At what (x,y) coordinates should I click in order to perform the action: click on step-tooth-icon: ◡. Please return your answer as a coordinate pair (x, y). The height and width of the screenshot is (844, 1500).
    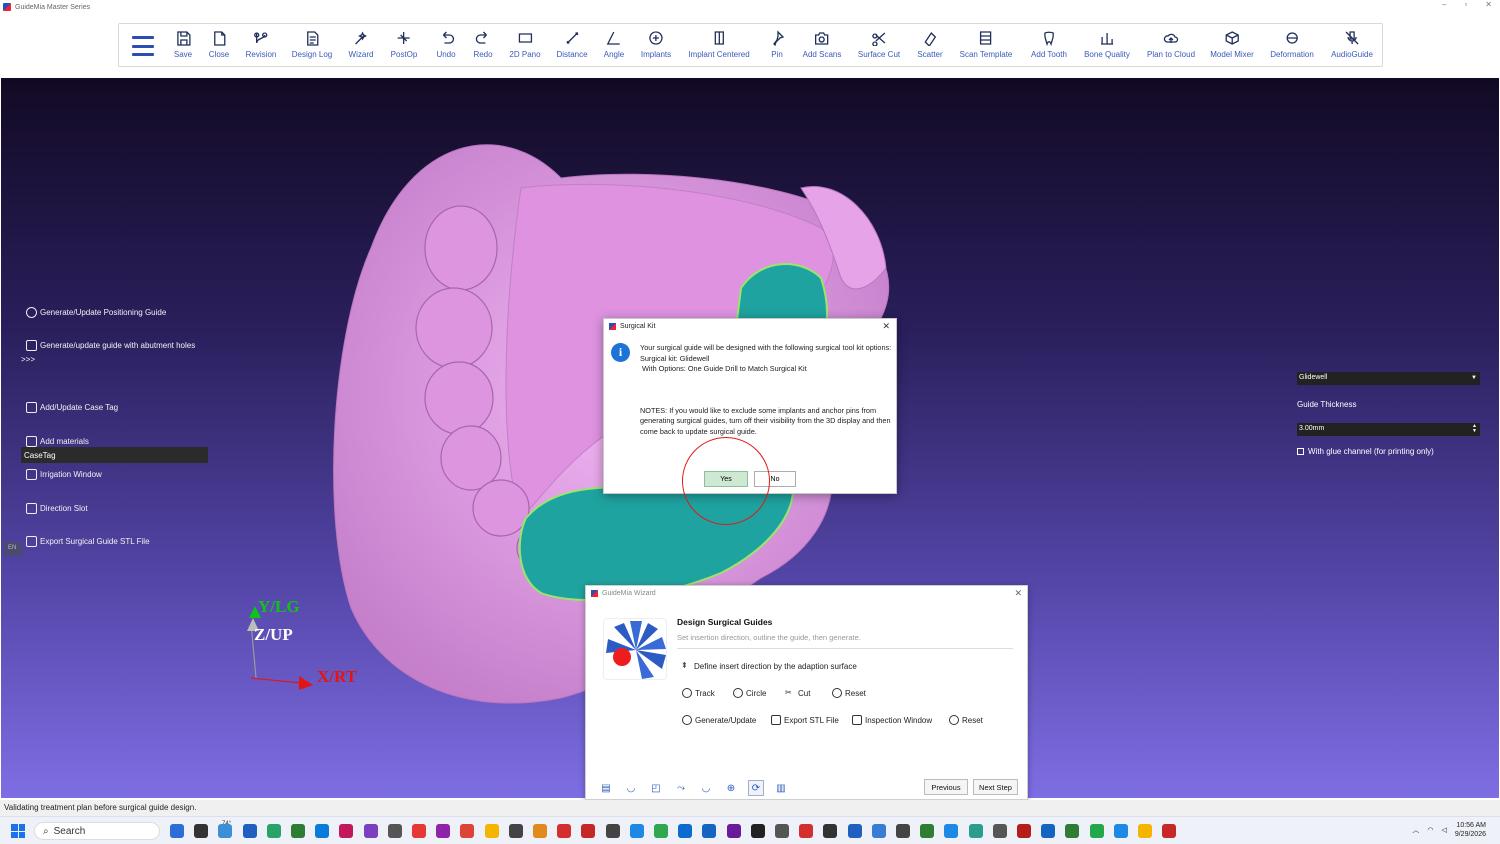
    Looking at the image, I should click on (631, 788).